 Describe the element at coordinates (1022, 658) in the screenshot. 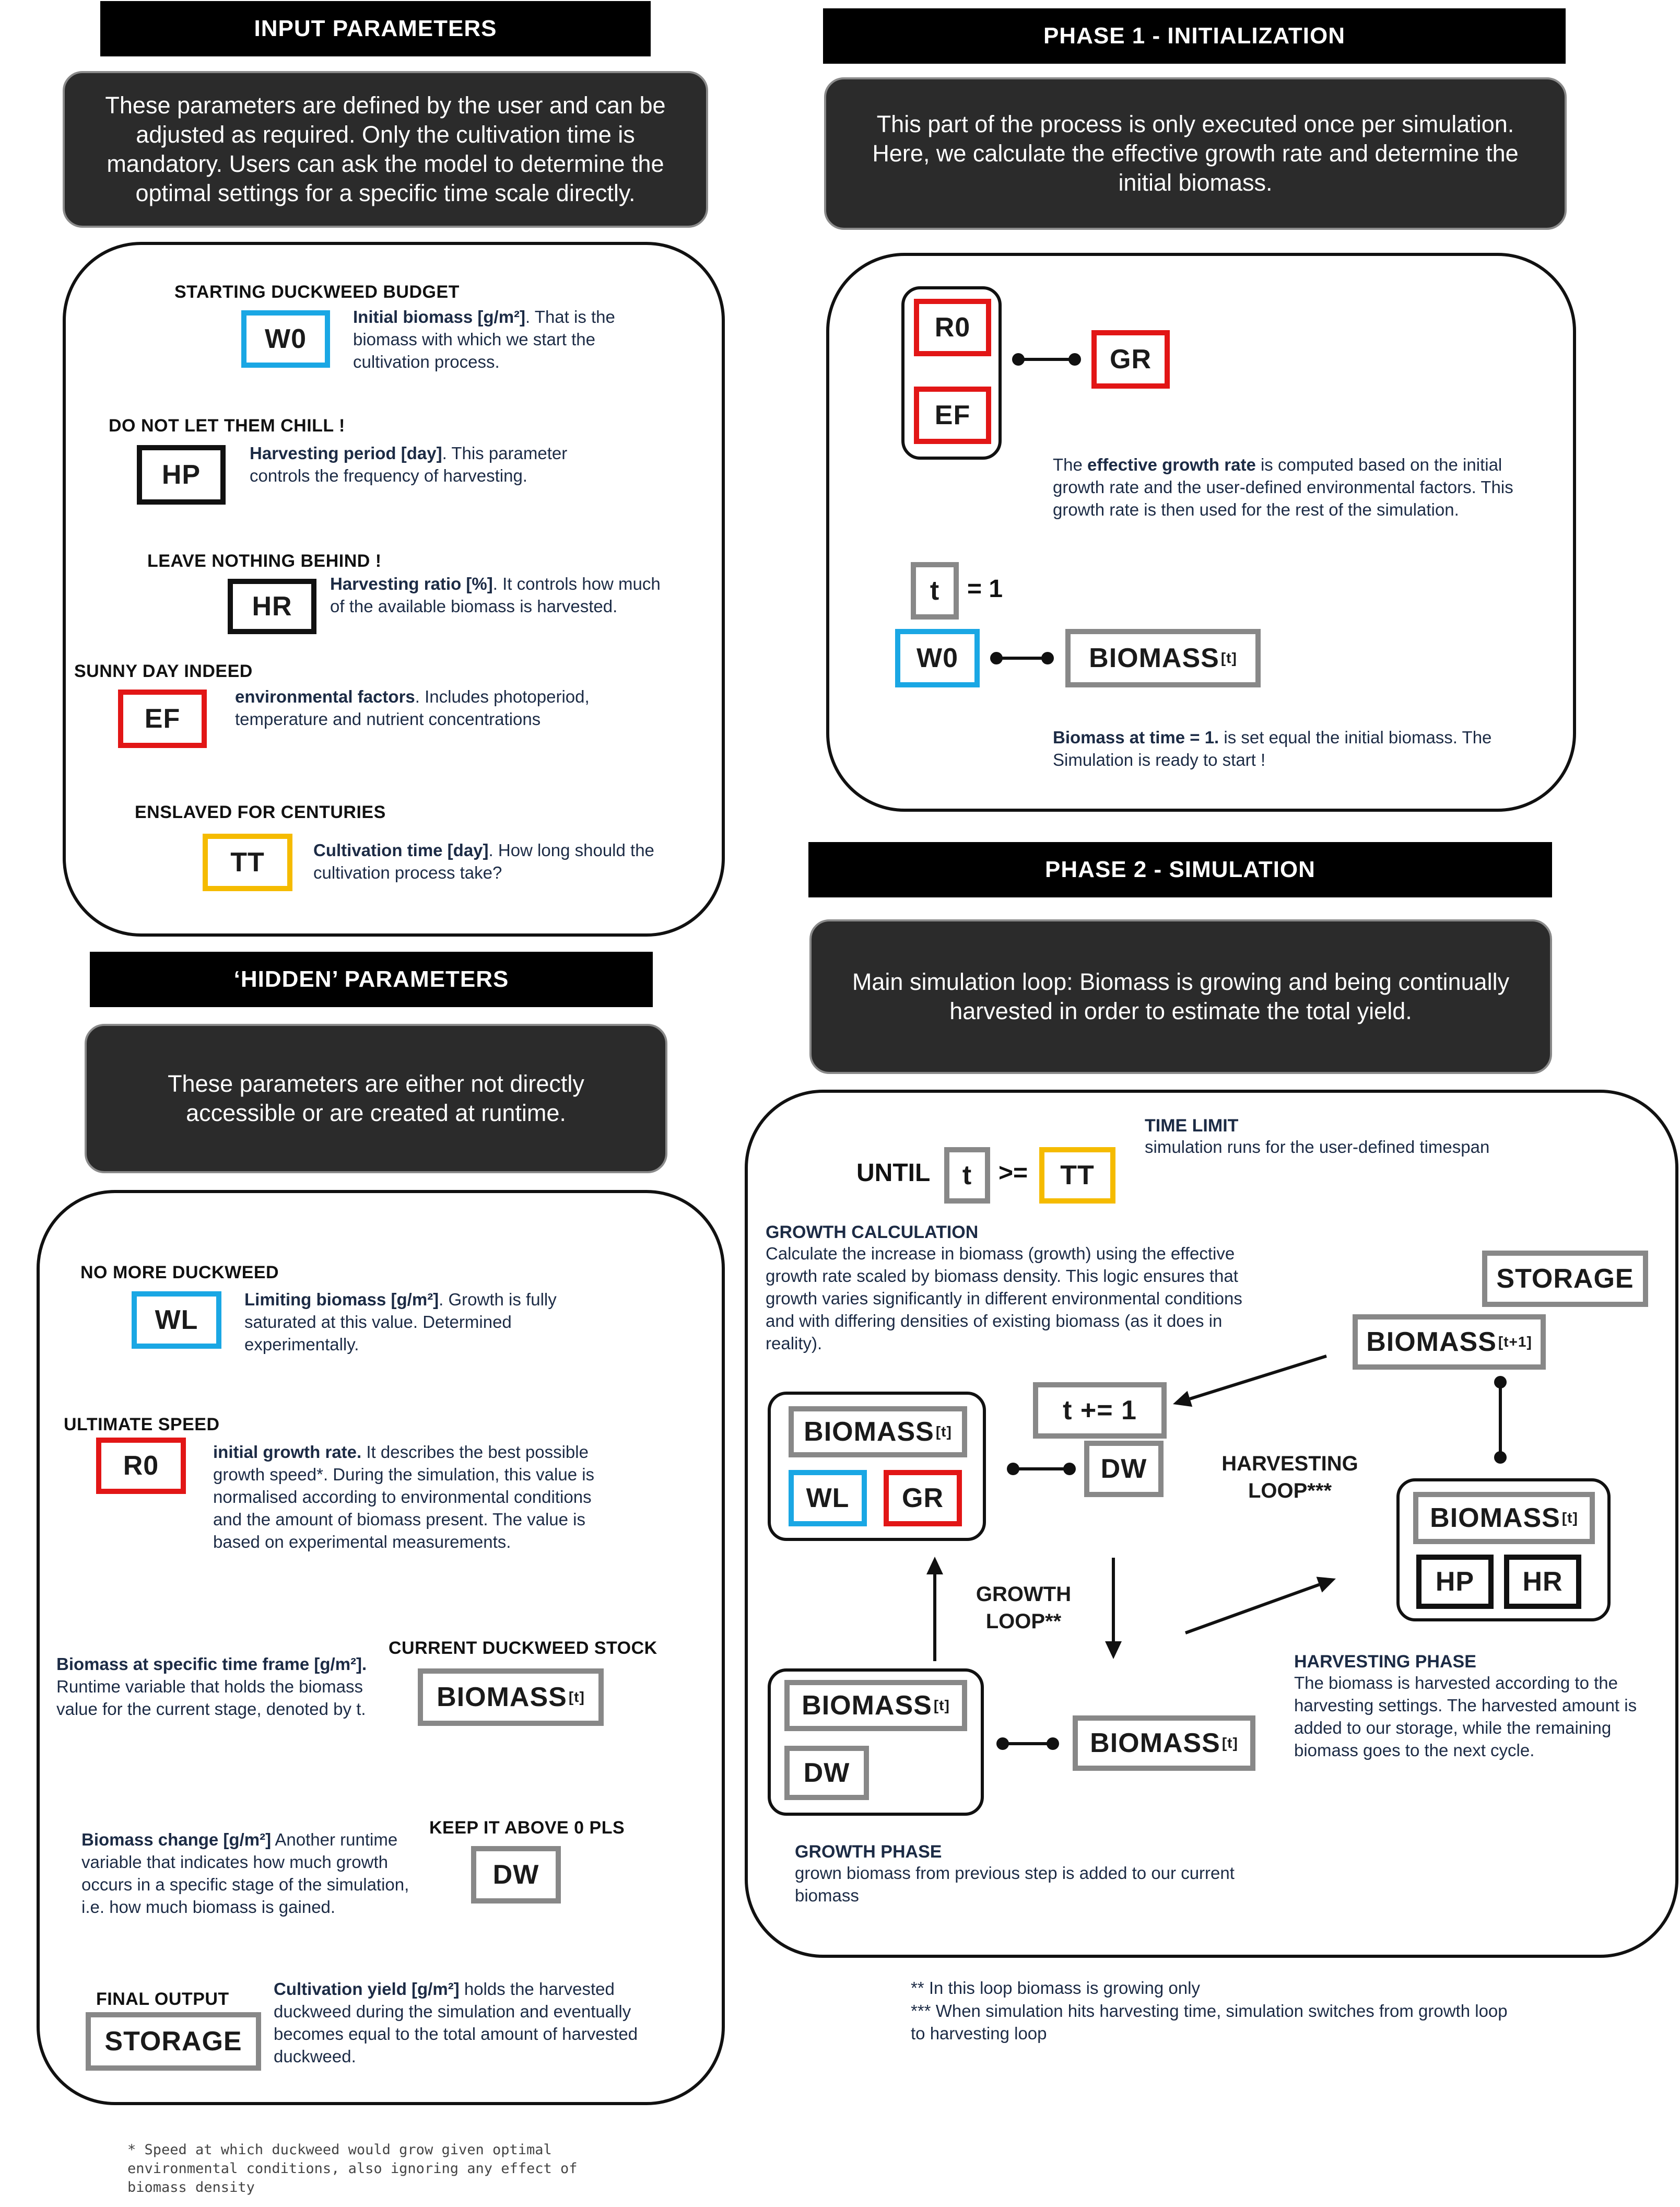

I see `w0-to-biomass-connector` at that location.